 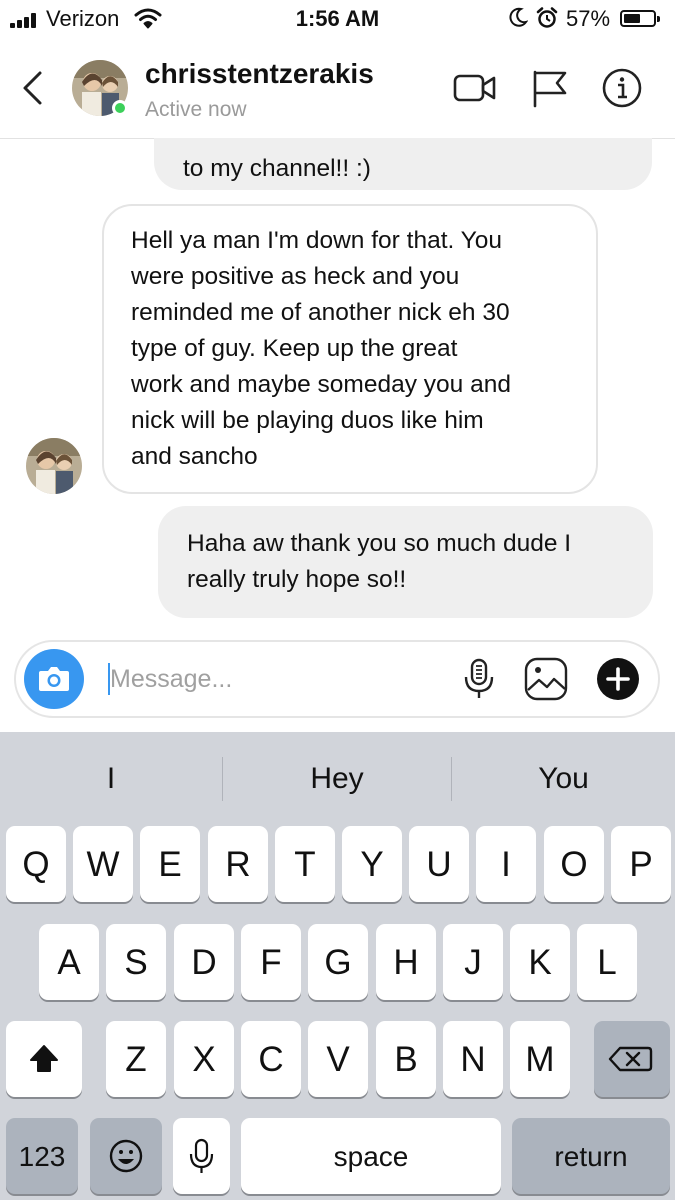 What do you see at coordinates (269, 679) in the screenshot?
I see `message-input` at bounding box center [269, 679].